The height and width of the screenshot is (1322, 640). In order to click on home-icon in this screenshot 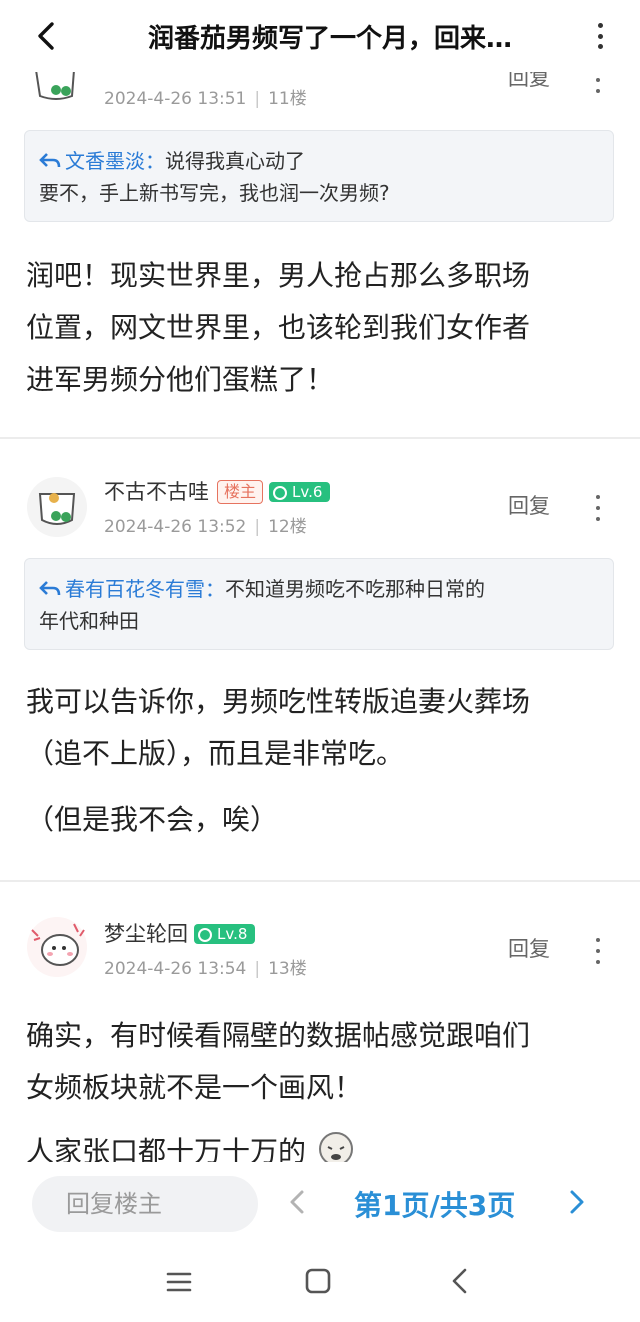, I will do `click(318, 1281)`.